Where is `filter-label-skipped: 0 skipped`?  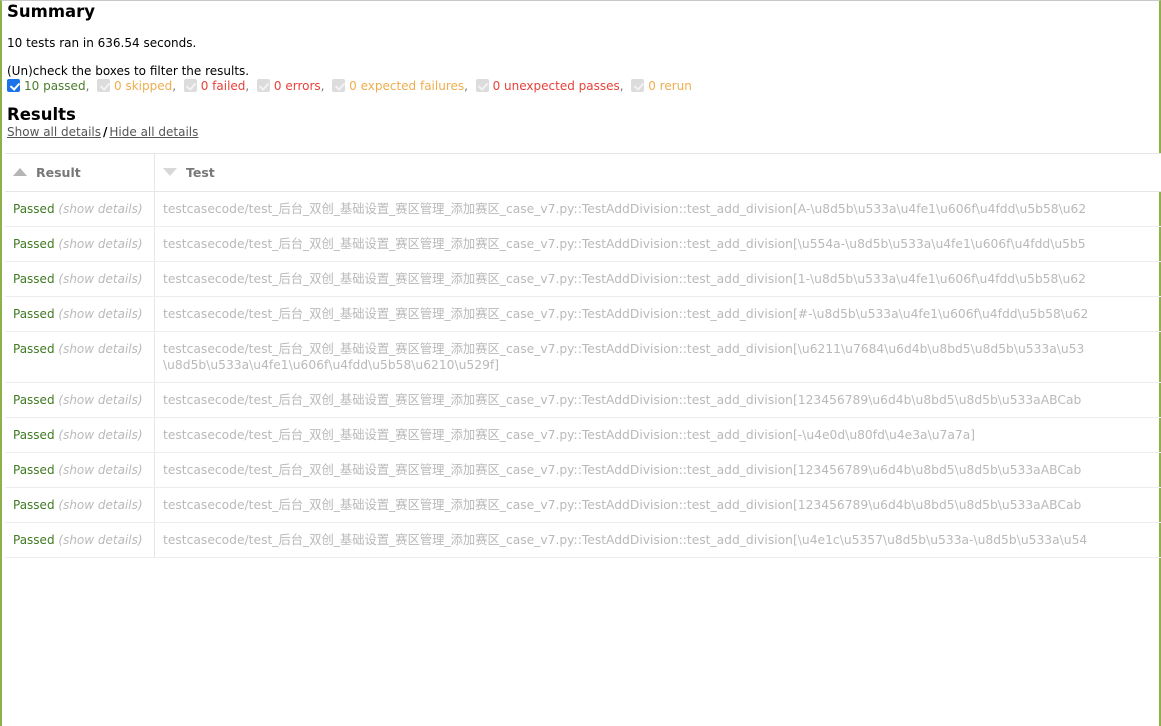
filter-label-skipped: 0 skipped is located at coordinates (143, 86).